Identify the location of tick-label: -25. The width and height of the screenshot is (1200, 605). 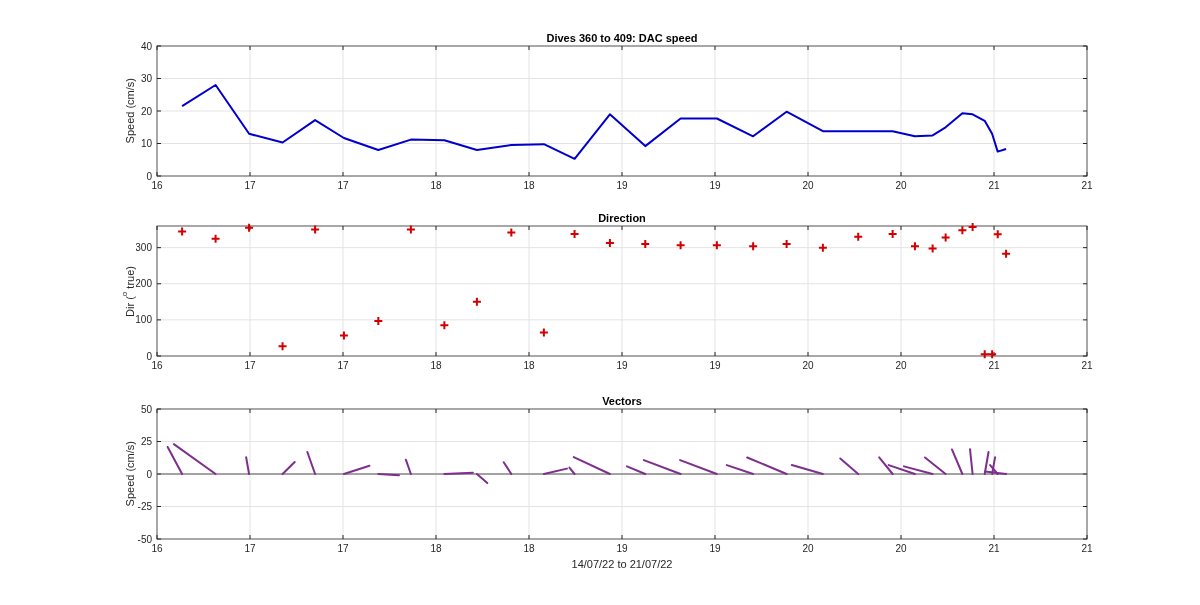
(144, 506).